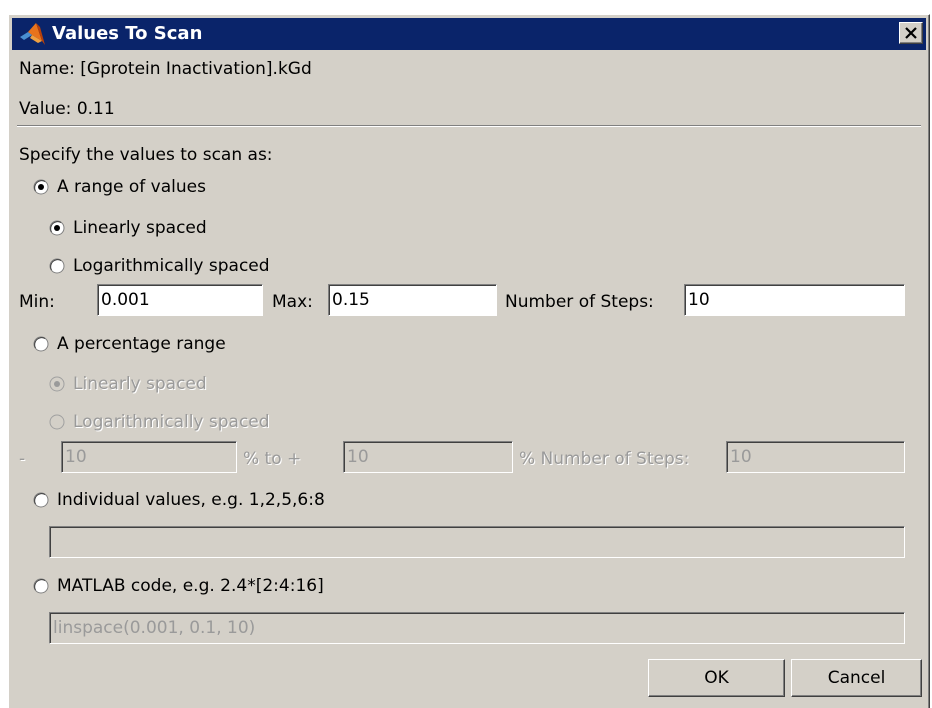 Image resolution: width=932 pixels, height=708 pixels. What do you see at coordinates (272, 459) in the screenshot?
I see `to-label: % to +` at bounding box center [272, 459].